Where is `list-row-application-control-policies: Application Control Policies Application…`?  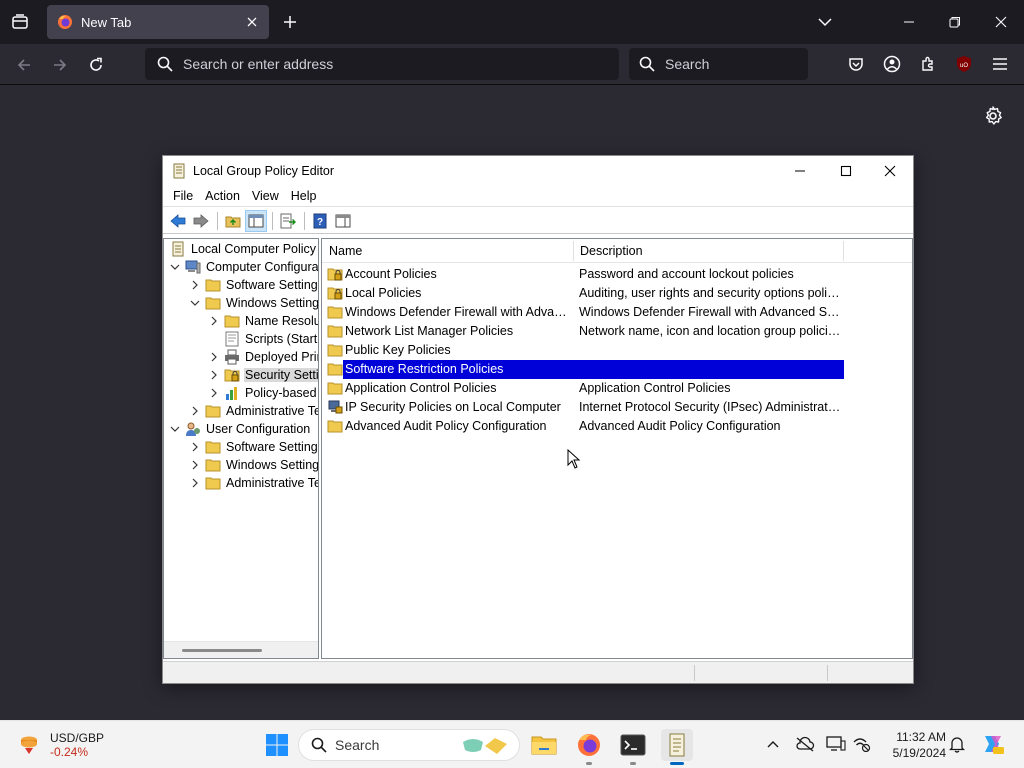
list-row-application-control-policies: Application Control Policies Application… is located at coordinates (583, 388).